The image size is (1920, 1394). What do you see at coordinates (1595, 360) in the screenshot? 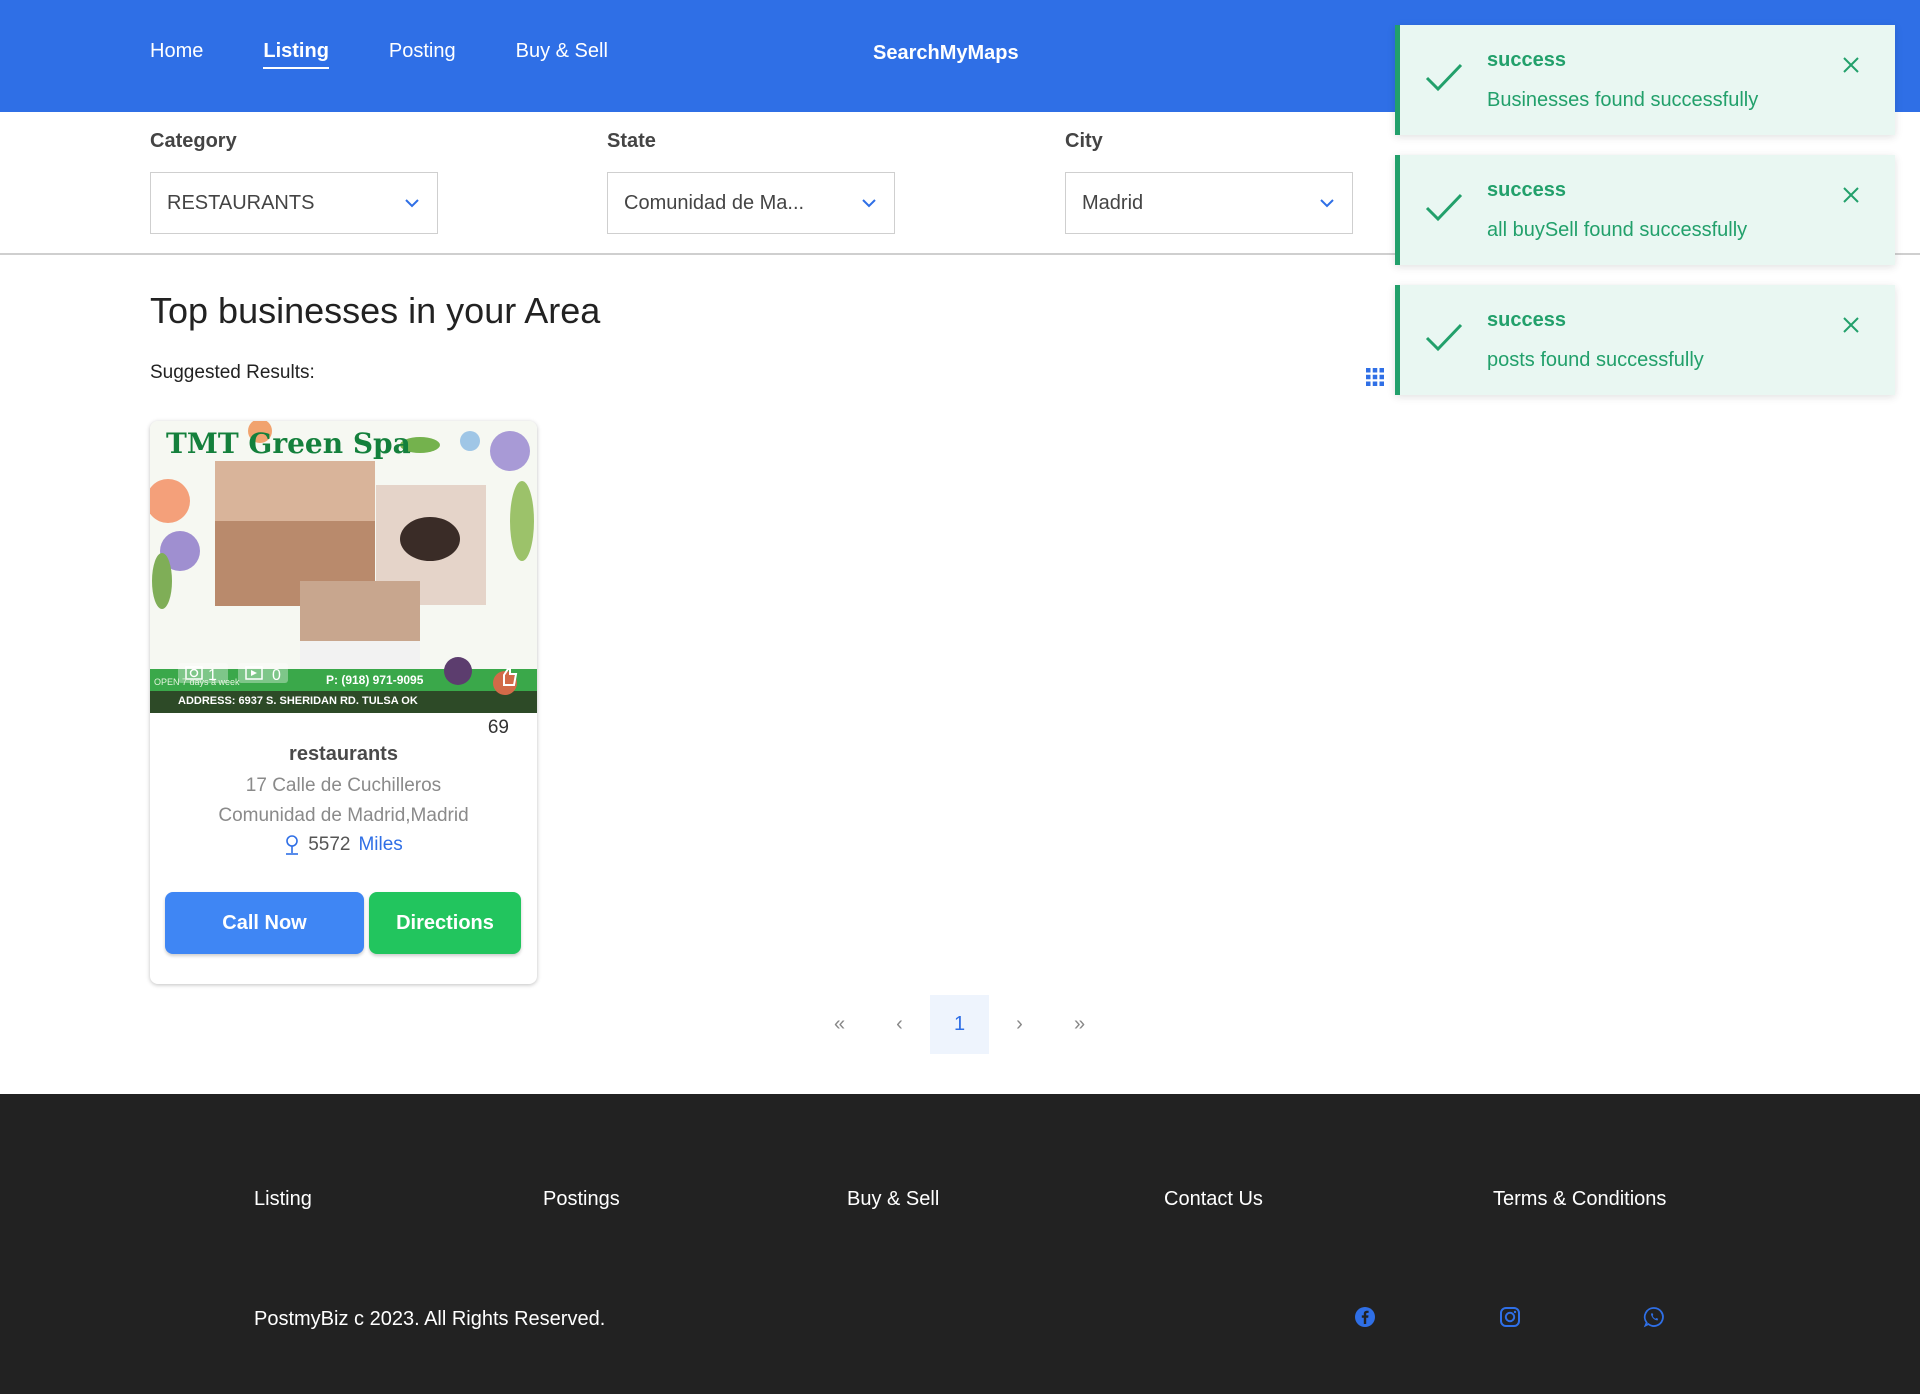
I see `toast-message: posts found successfully` at bounding box center [1595, 360].